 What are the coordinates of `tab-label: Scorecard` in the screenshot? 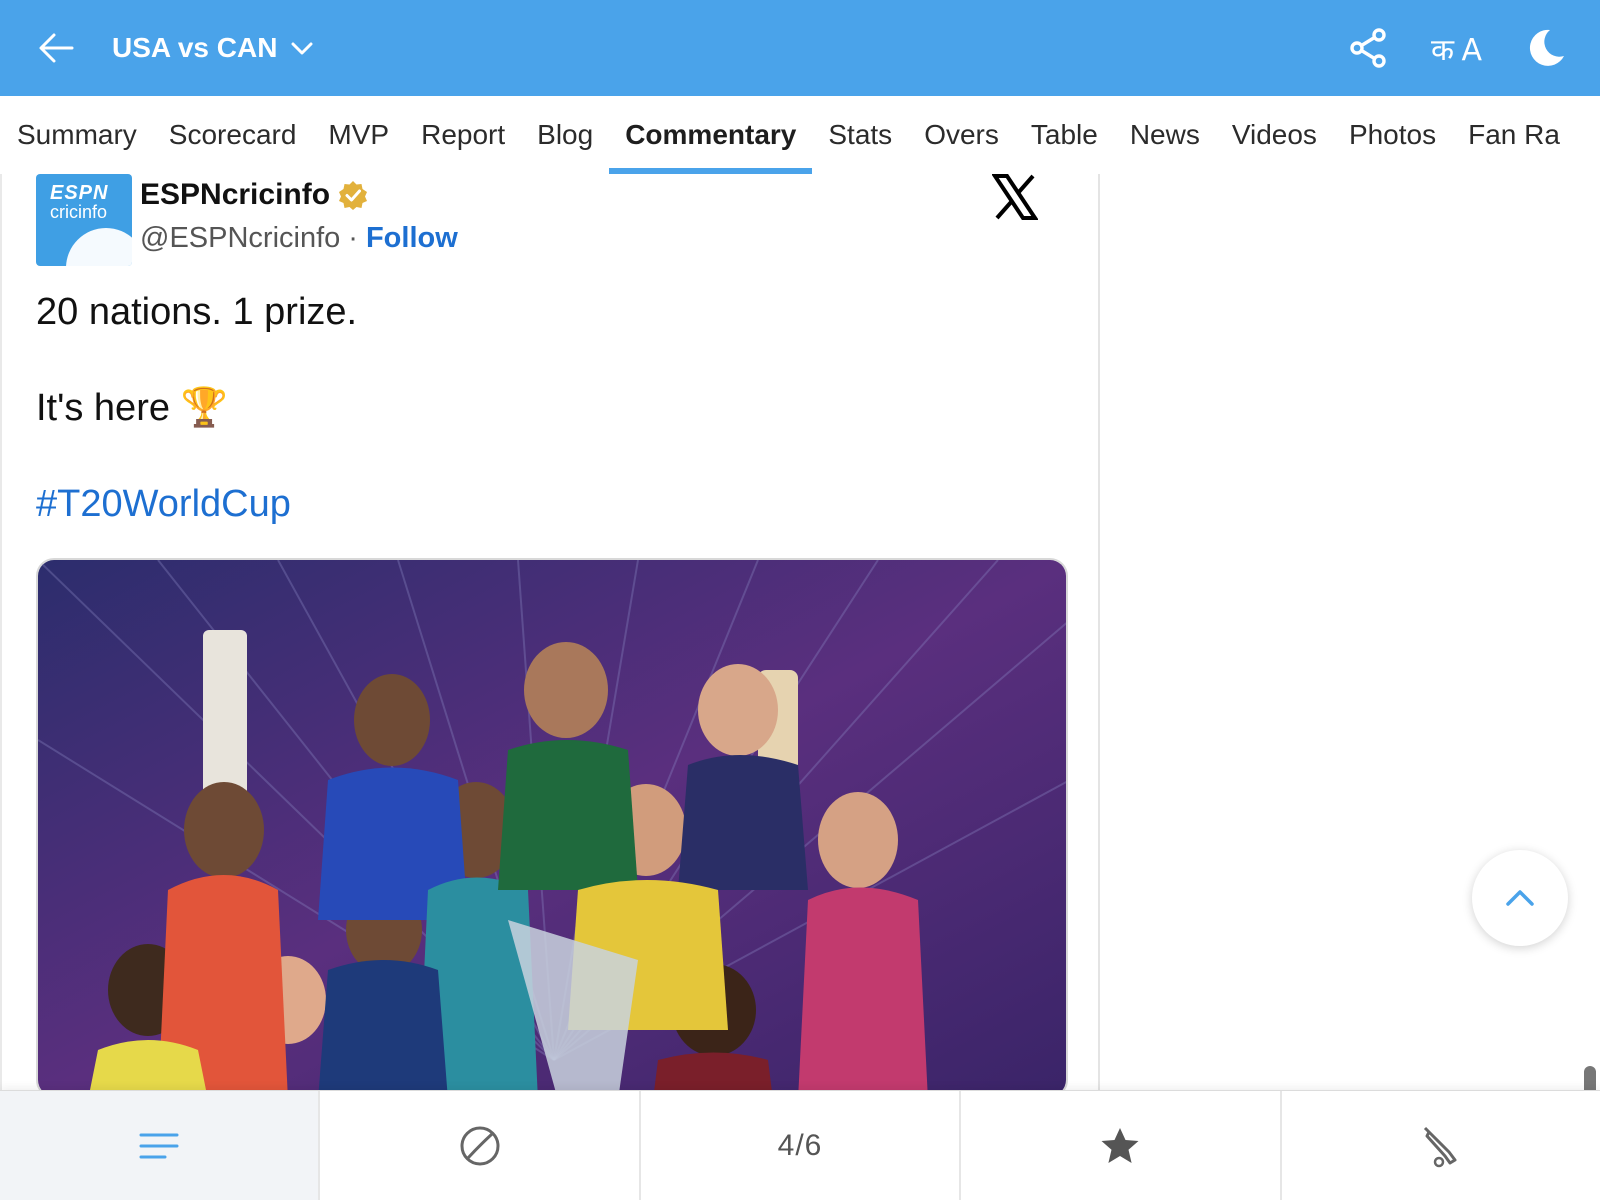 It's located at (232, 134).